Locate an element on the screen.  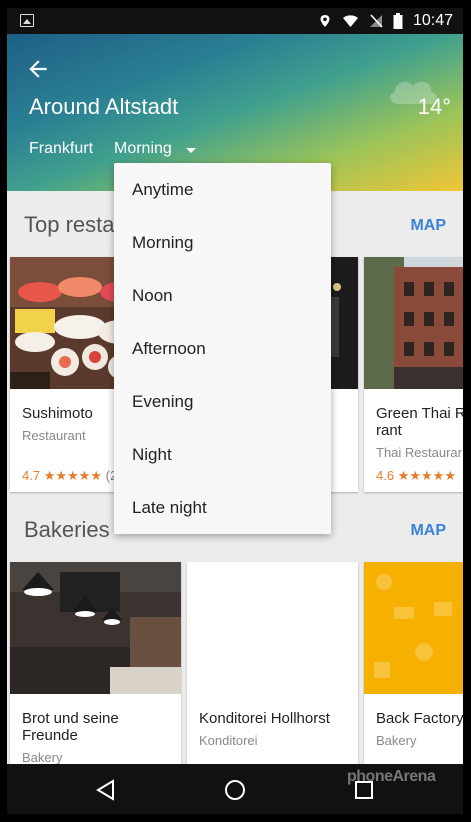
bakery-interior-photo is located at coordinates (95, 628).